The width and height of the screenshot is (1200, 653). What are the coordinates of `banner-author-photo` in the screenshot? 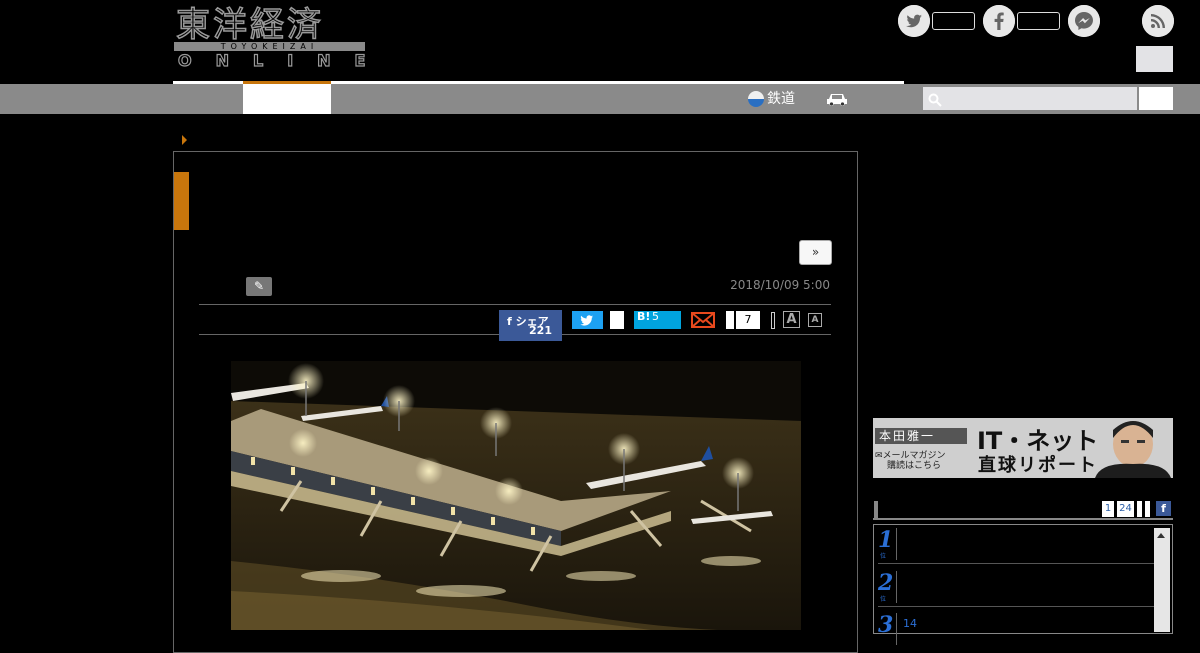 It's located at (1132, 448).